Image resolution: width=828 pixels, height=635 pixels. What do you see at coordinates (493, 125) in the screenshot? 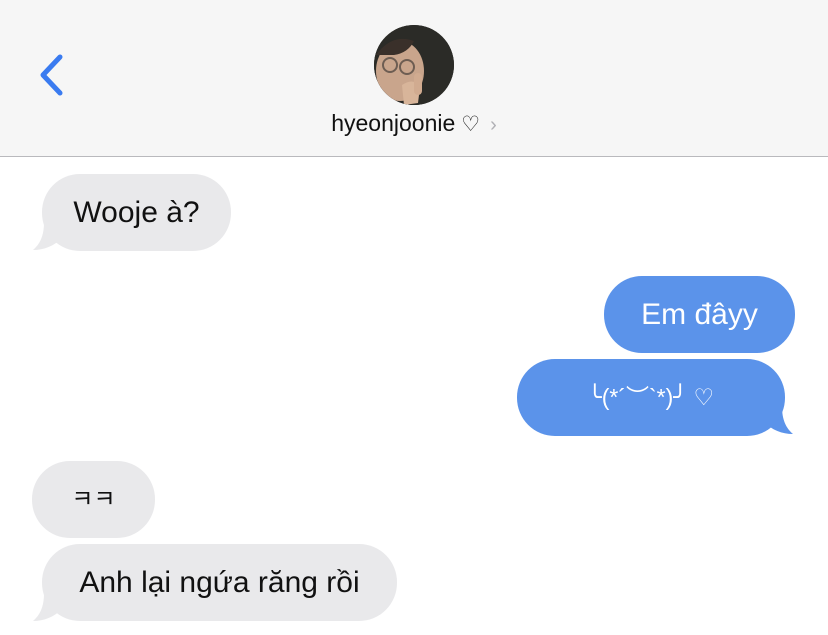
I see `chevron-right-icon: ›` at bounding box center [493, 125].